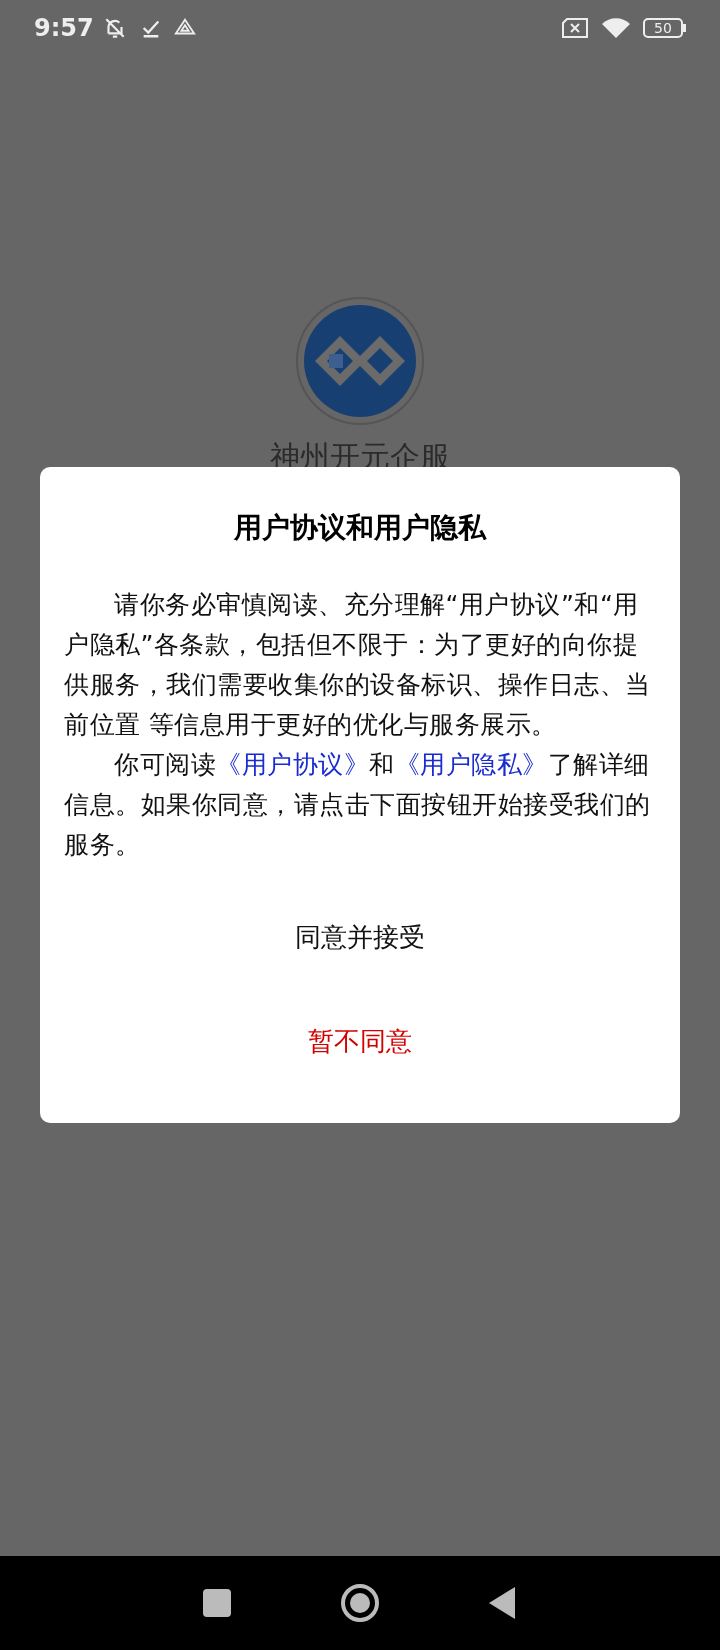  Describe the element at coordinates (360, 1603) in the screenshot. I see `home-button` at that location.